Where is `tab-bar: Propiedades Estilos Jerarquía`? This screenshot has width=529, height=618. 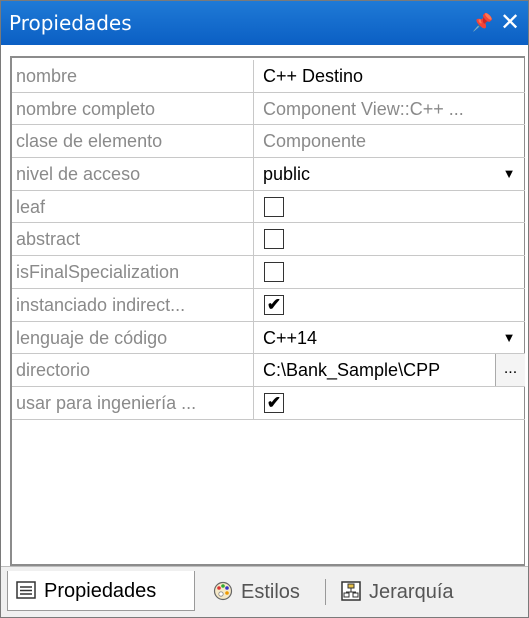 tab-bar: Propiedades Estilos Jerarquía is located at coordinates (264, 591).